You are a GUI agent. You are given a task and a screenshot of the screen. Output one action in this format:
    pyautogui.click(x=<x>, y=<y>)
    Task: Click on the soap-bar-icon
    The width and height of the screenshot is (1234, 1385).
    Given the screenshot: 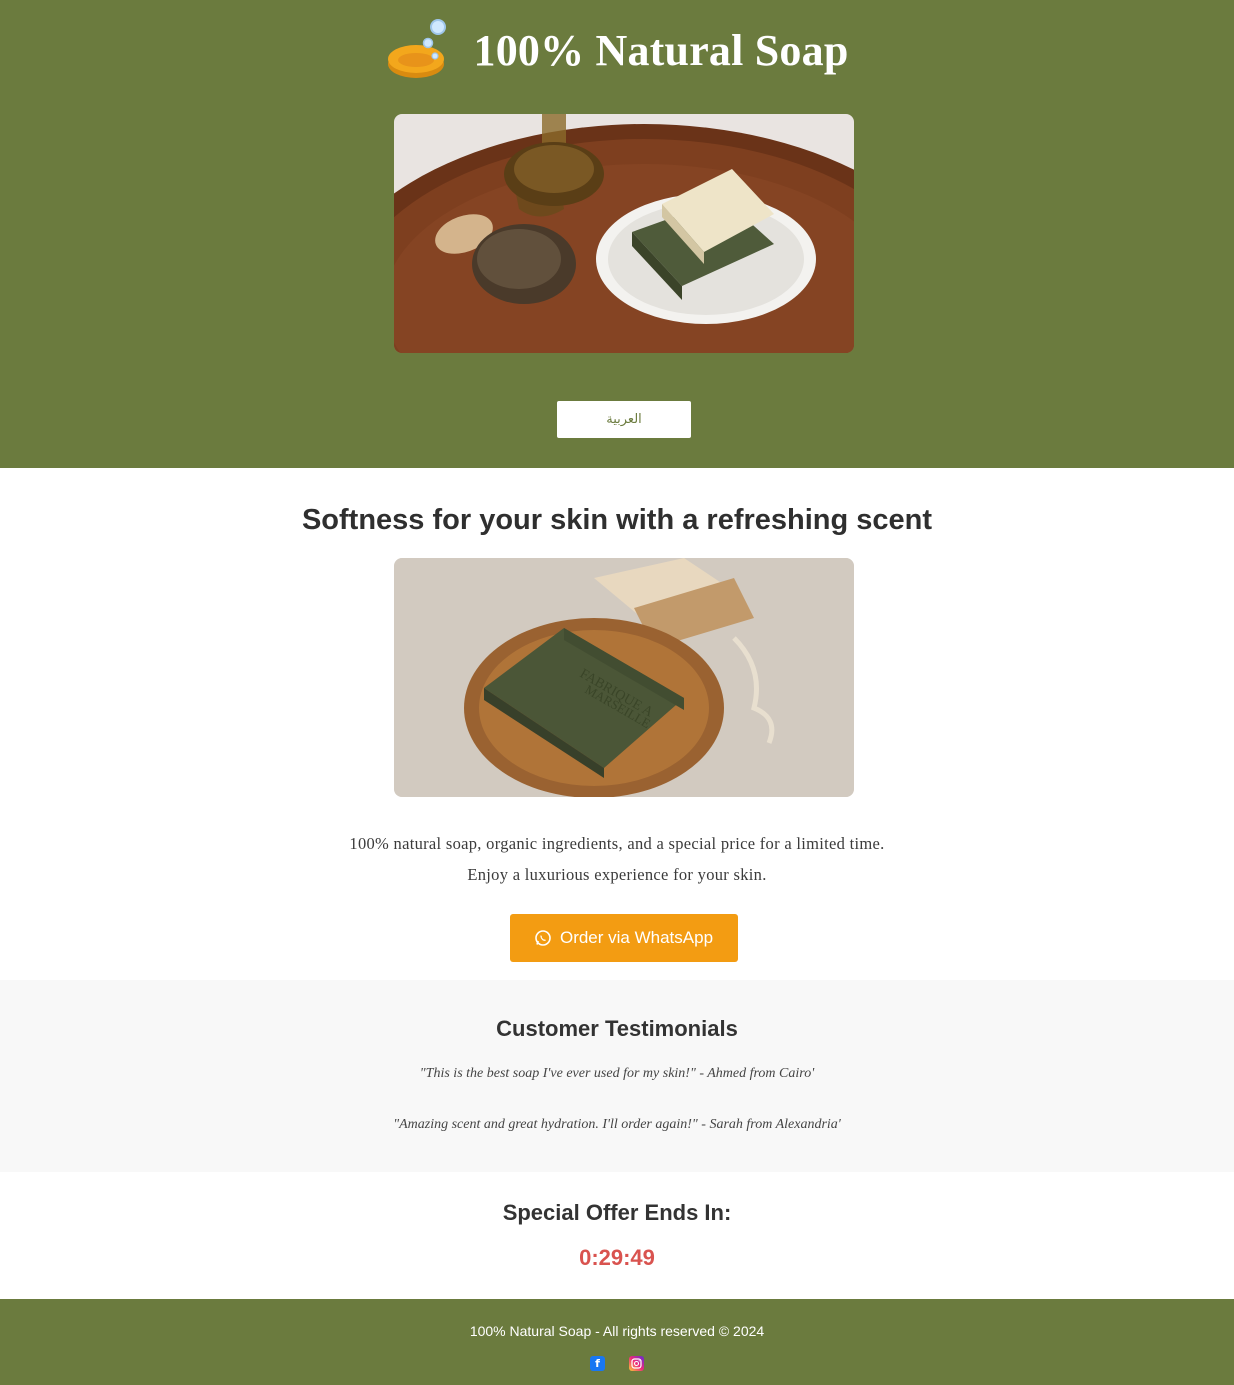 What is the action you would take?
    pyautogui.click(x=418, y=50)
    